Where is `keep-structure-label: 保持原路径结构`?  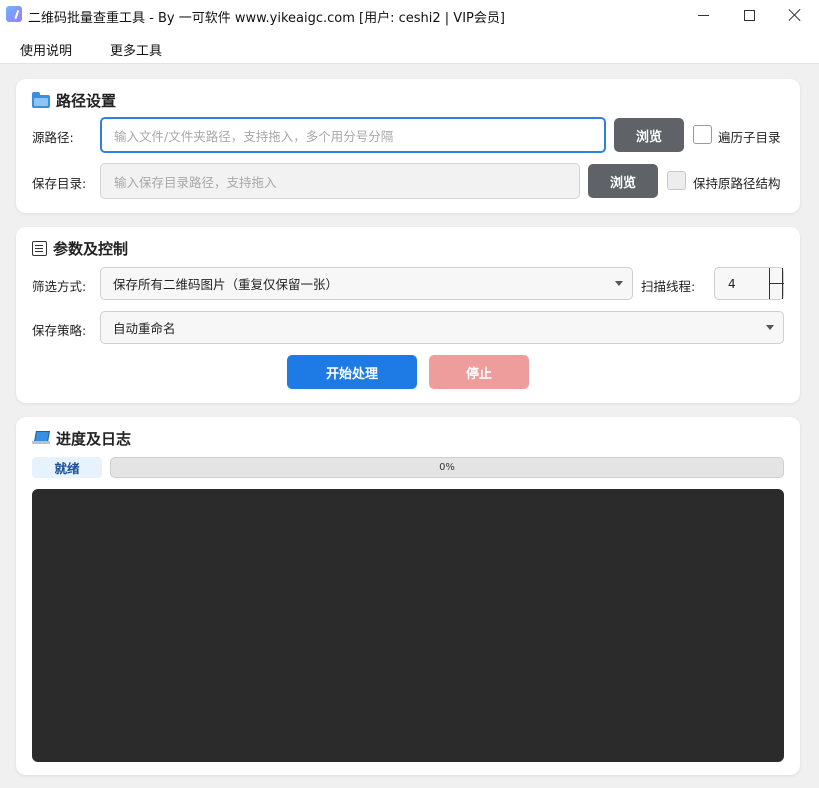 keep-structure-label: 保持原路径结构 is located at coordinates (737, 183).